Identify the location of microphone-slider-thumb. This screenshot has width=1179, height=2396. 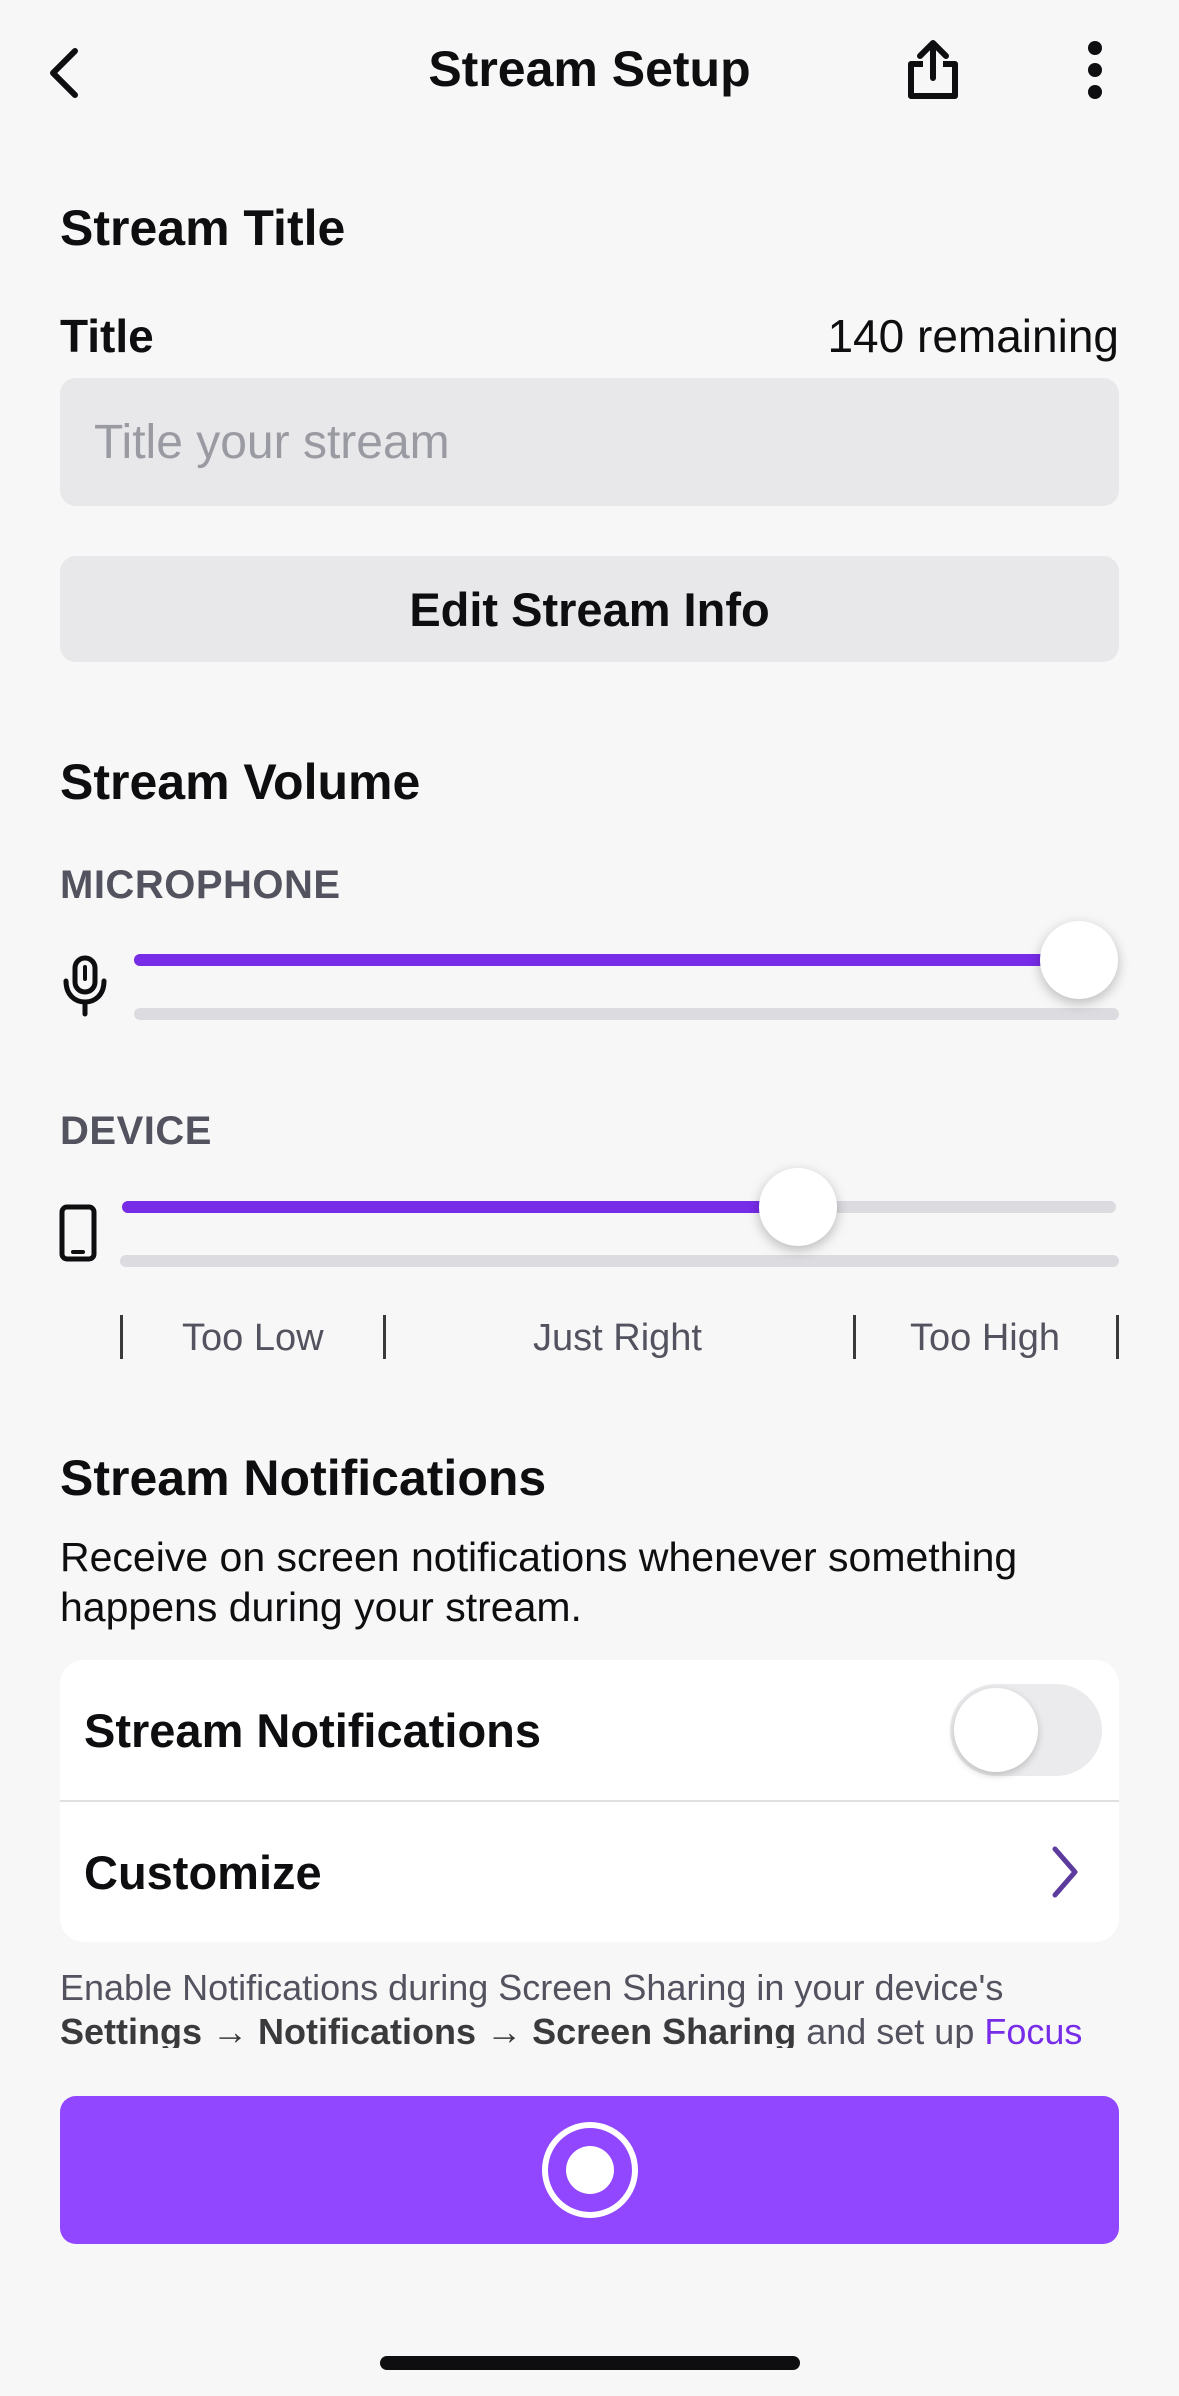
(1079, 960).